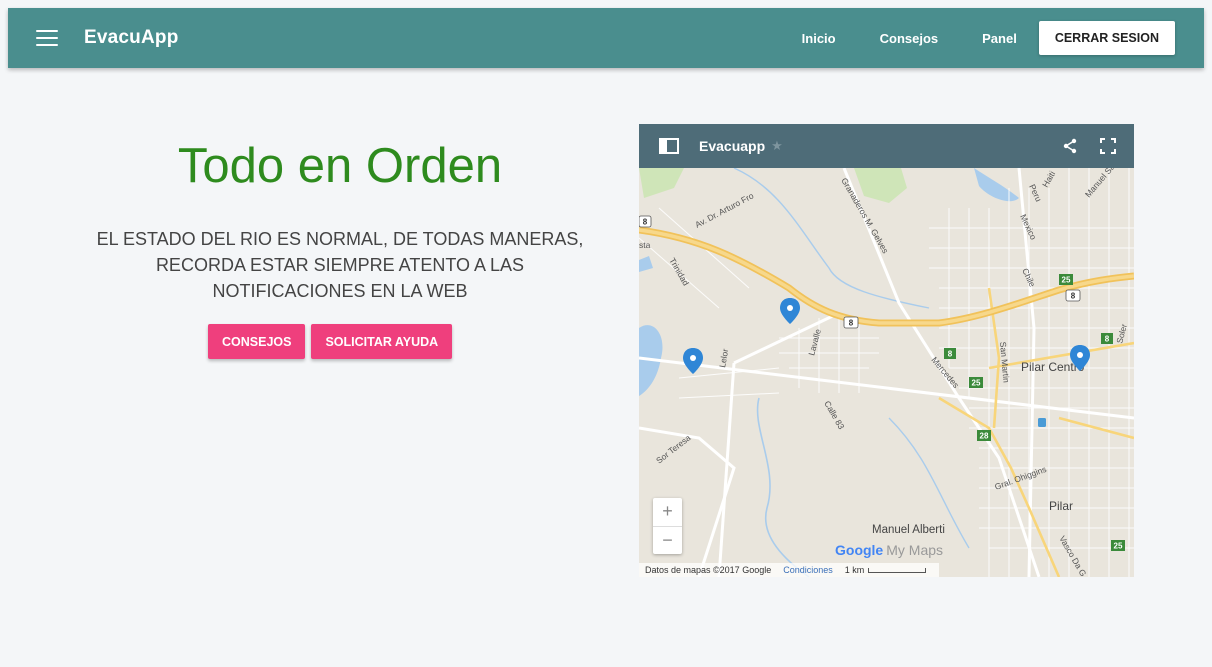  What do you see at coordinates (1106, 38) in the screenshot?
I see `logout-button: CERRAR SESION` at bounding box center [1106, 38].